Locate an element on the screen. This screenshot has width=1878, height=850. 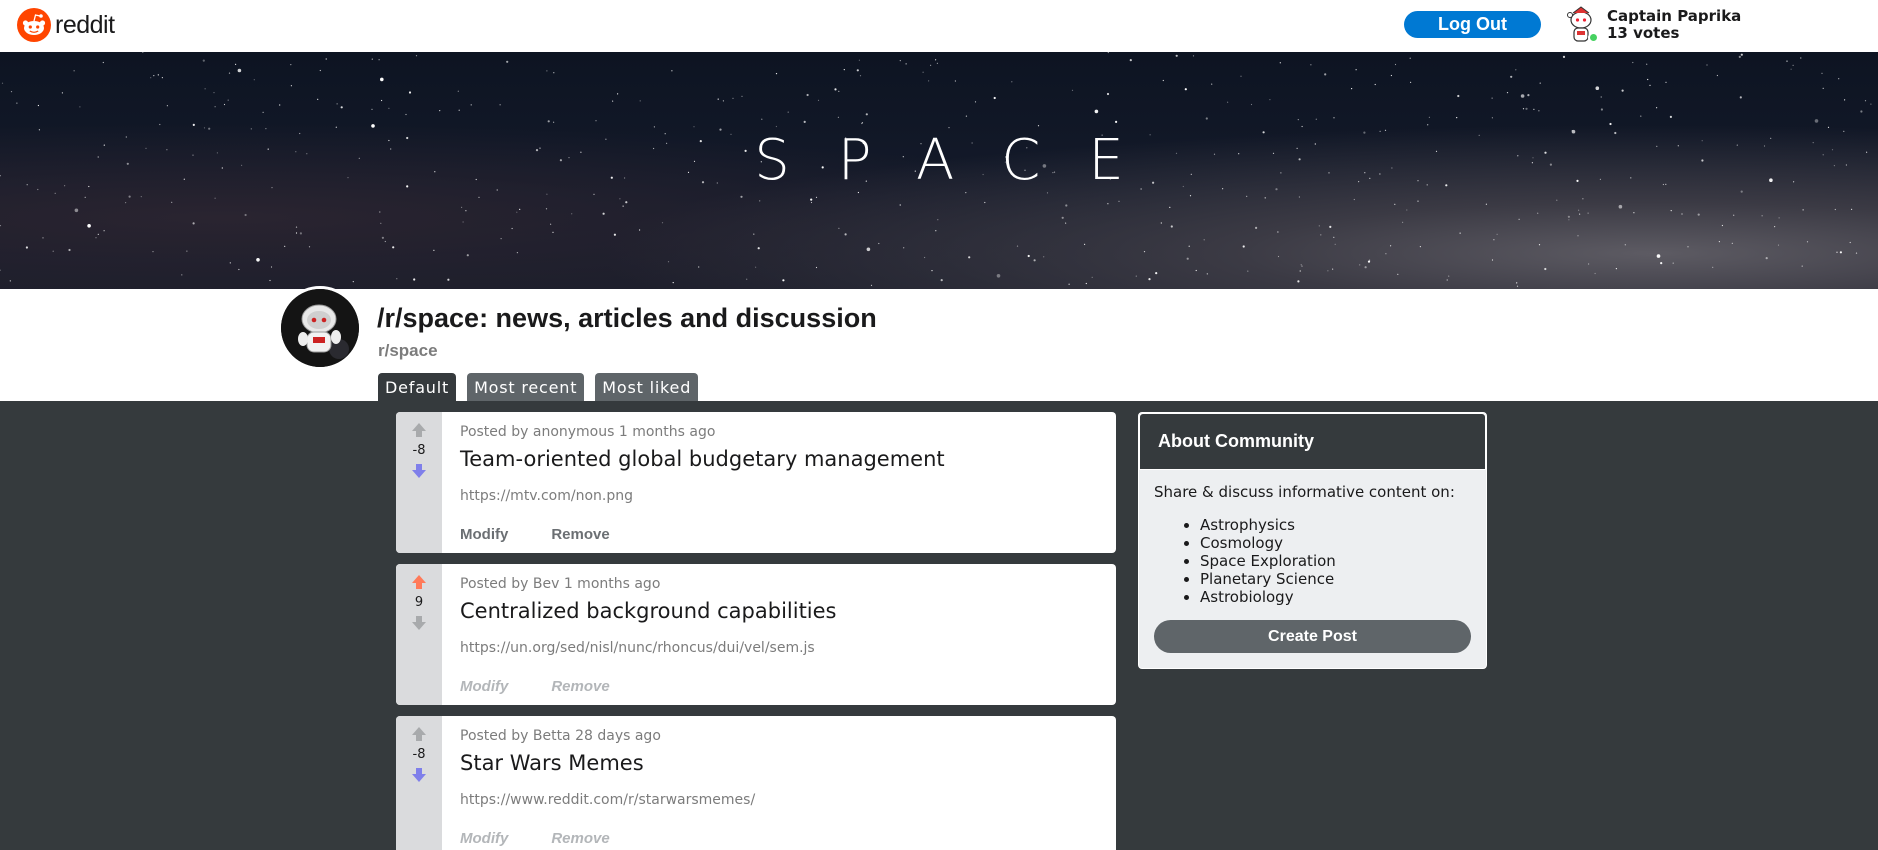
astronaut-snoo-icon is located at coordinates (320, 328).